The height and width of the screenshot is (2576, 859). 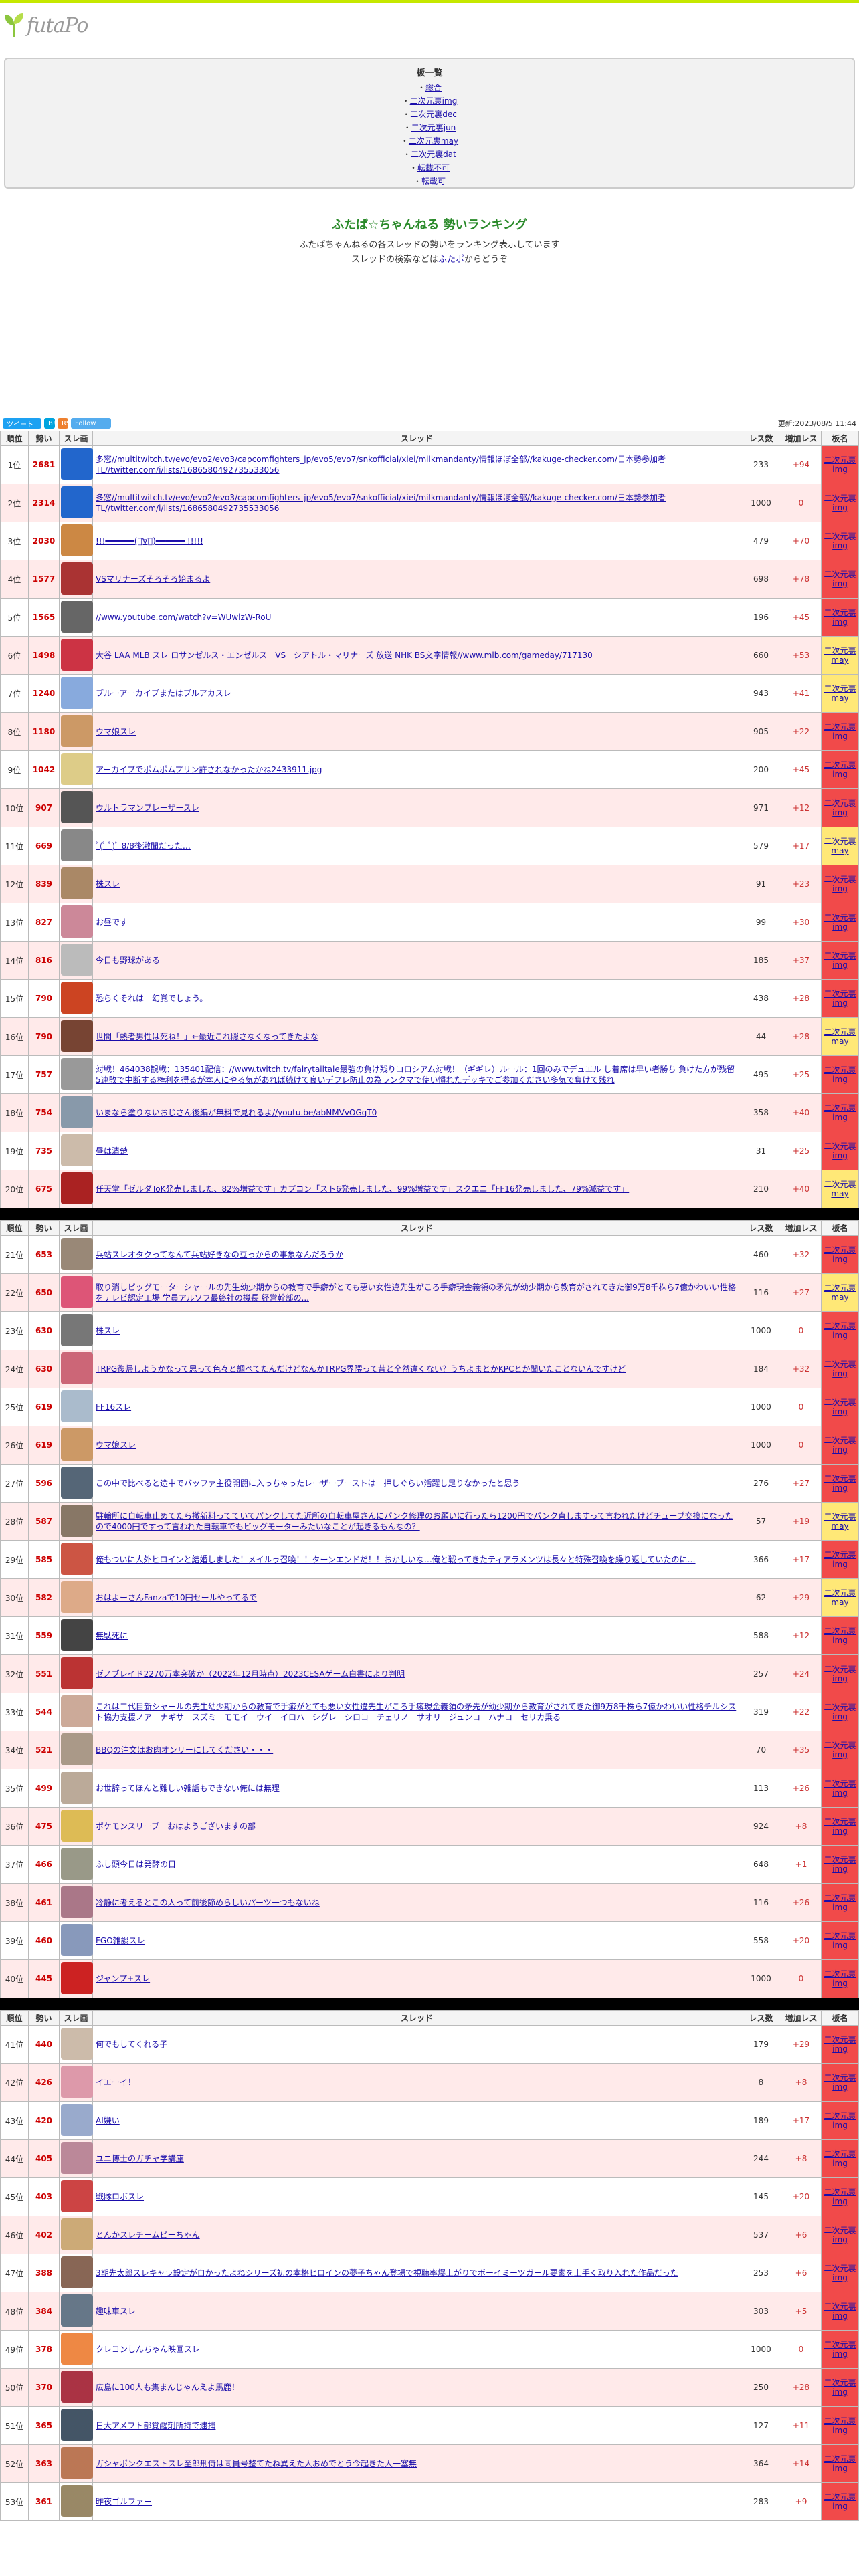 What do you see at coordinates (149, 541) in the screenshot?
I see `thread-link: !!!━━━━━━(ﾟ∀ﾟ)━━━━━━ !!!!!` at bounding box center [149, 541].